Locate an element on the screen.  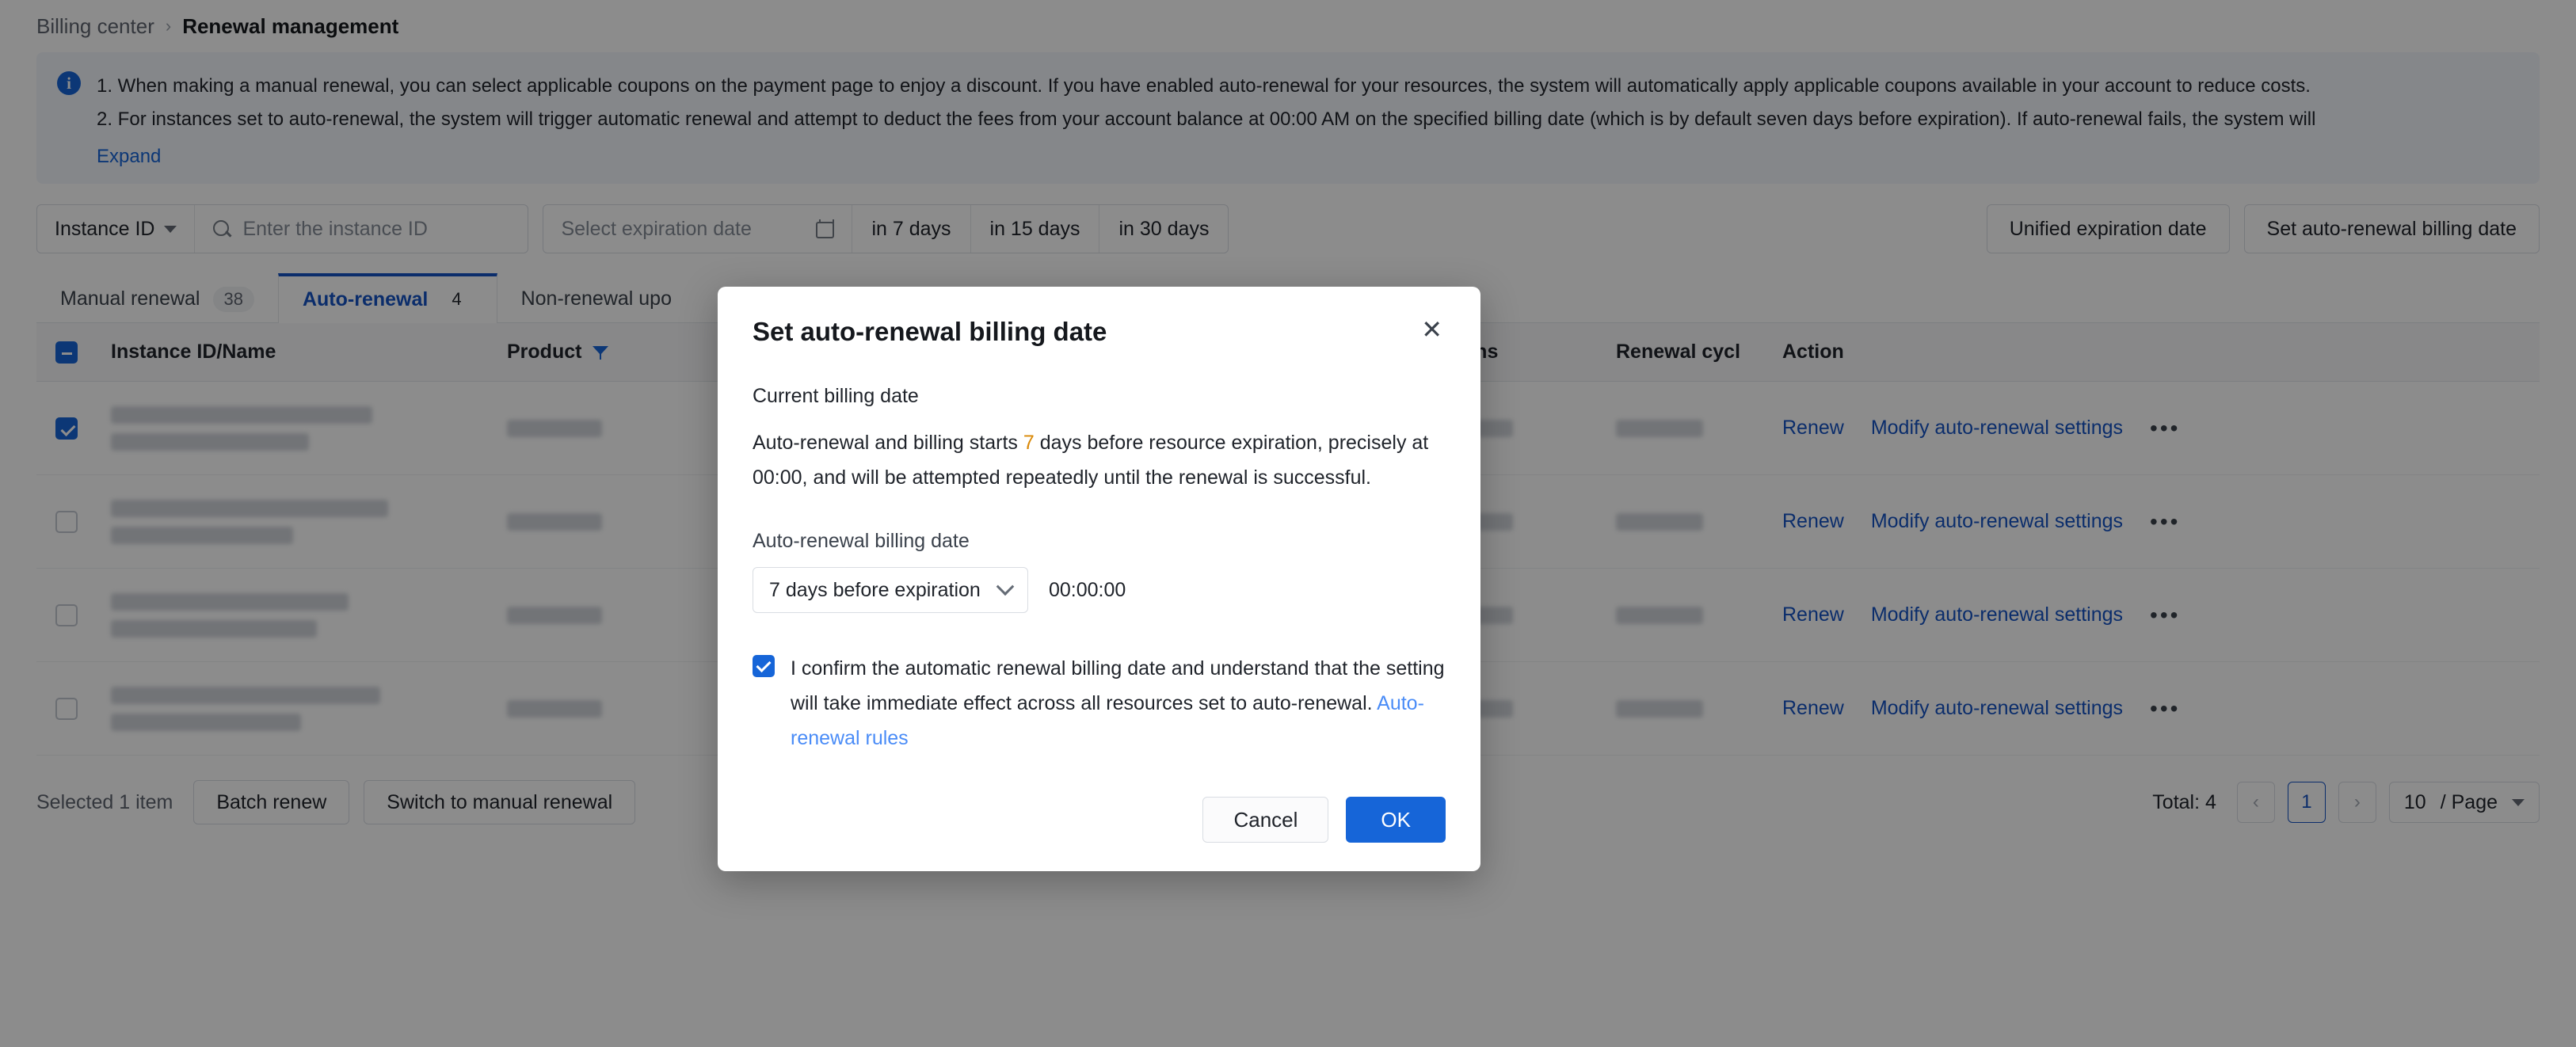
auto-renewal-billing-date-label: Auto-renewal billing date is located at coordinates (861, 541).